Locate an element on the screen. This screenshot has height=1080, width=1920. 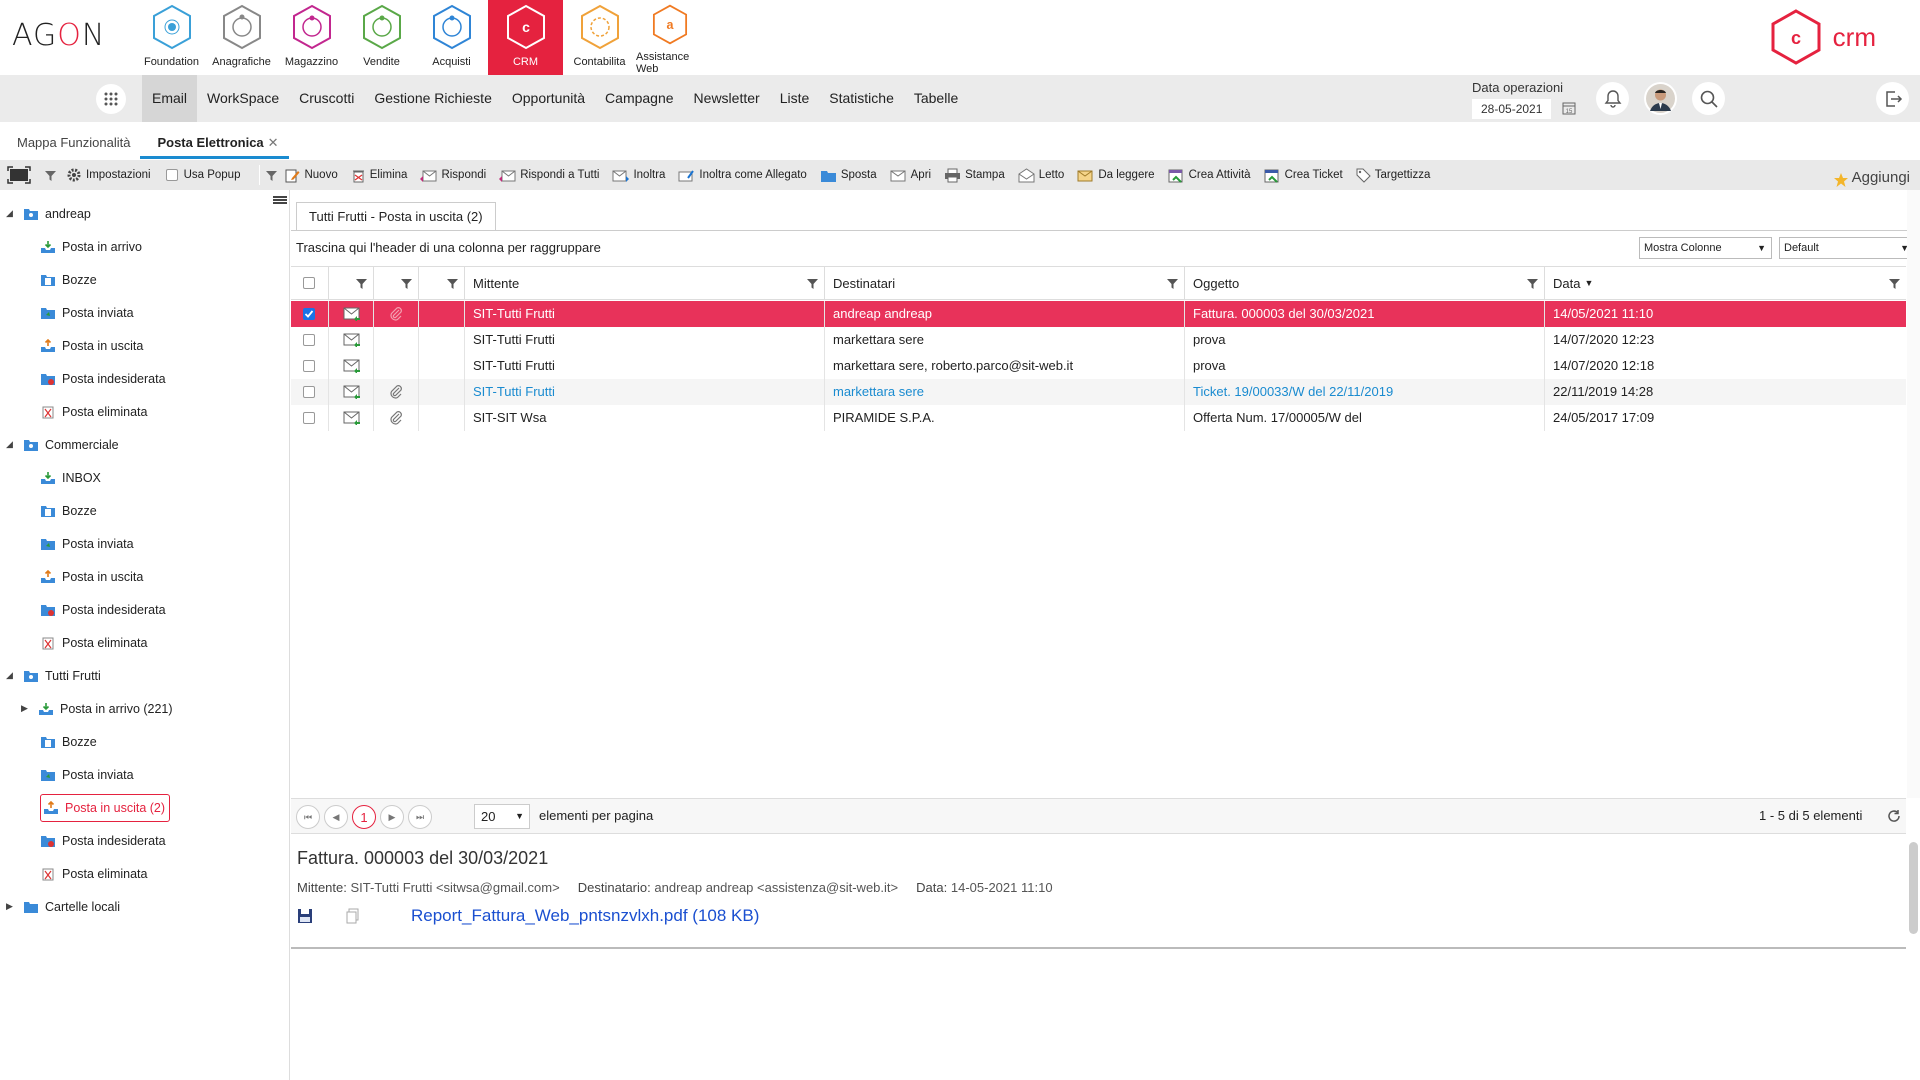
tab-posta-elettronica: Posta Elettronica ✕ is located at coordinates (214, 144).